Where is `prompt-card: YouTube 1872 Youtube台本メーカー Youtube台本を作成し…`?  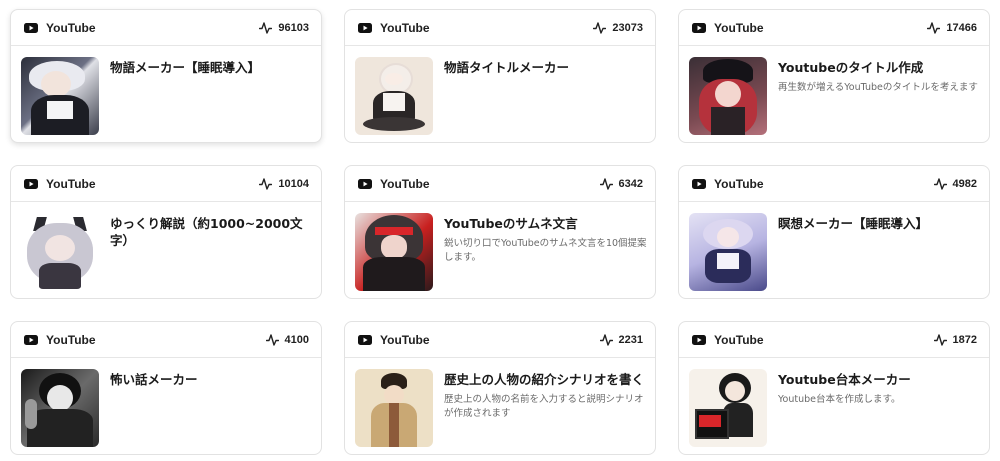 prompt-card: YouTube 1872 Youtube台本メーカー Youtube台本を作成し… is located at coordinates (834, 388).